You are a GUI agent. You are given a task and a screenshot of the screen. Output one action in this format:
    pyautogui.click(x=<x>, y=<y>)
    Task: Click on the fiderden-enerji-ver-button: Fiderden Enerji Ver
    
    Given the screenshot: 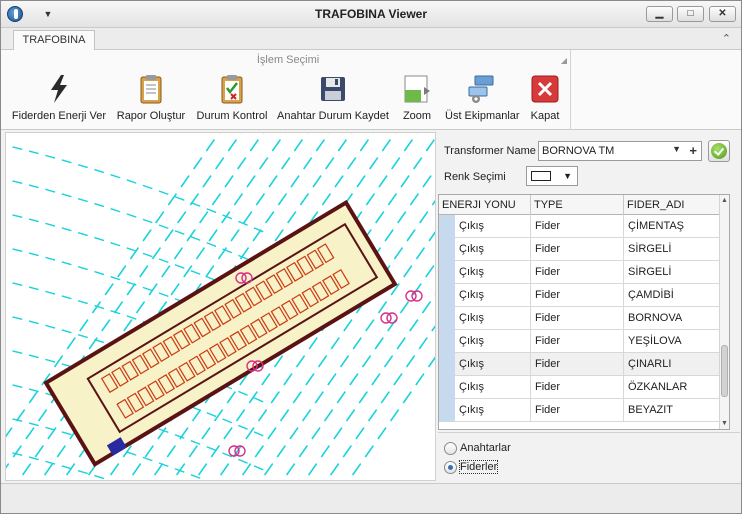 What is the action you would take?
    pyautogui.click(x=59, y=100)
    